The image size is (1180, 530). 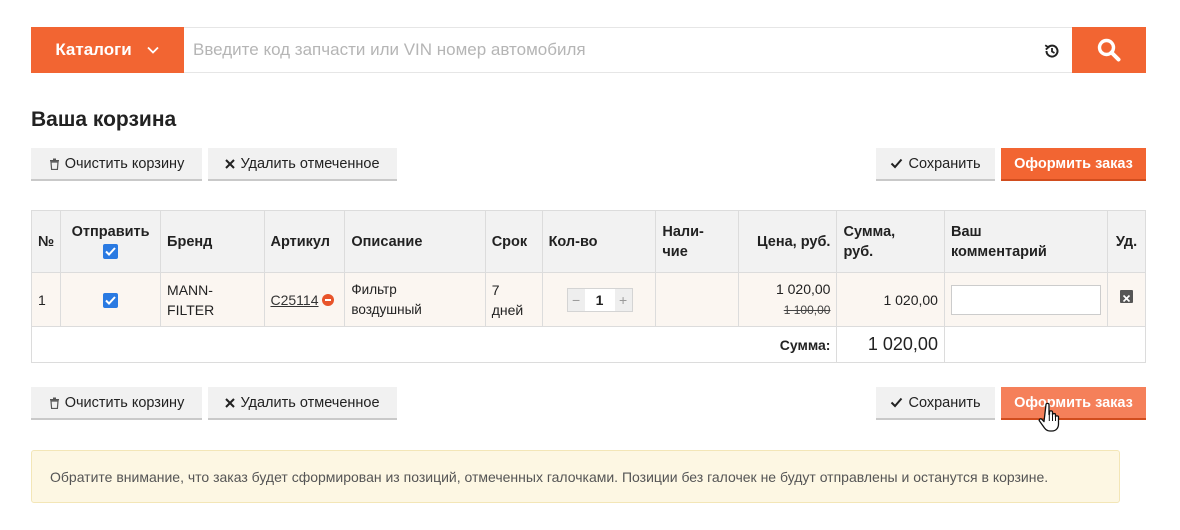 What do you see at coordinates (110, 231) in the screenshot?
I see `col-send-label: Отправить` at bounding box center [110, 231].